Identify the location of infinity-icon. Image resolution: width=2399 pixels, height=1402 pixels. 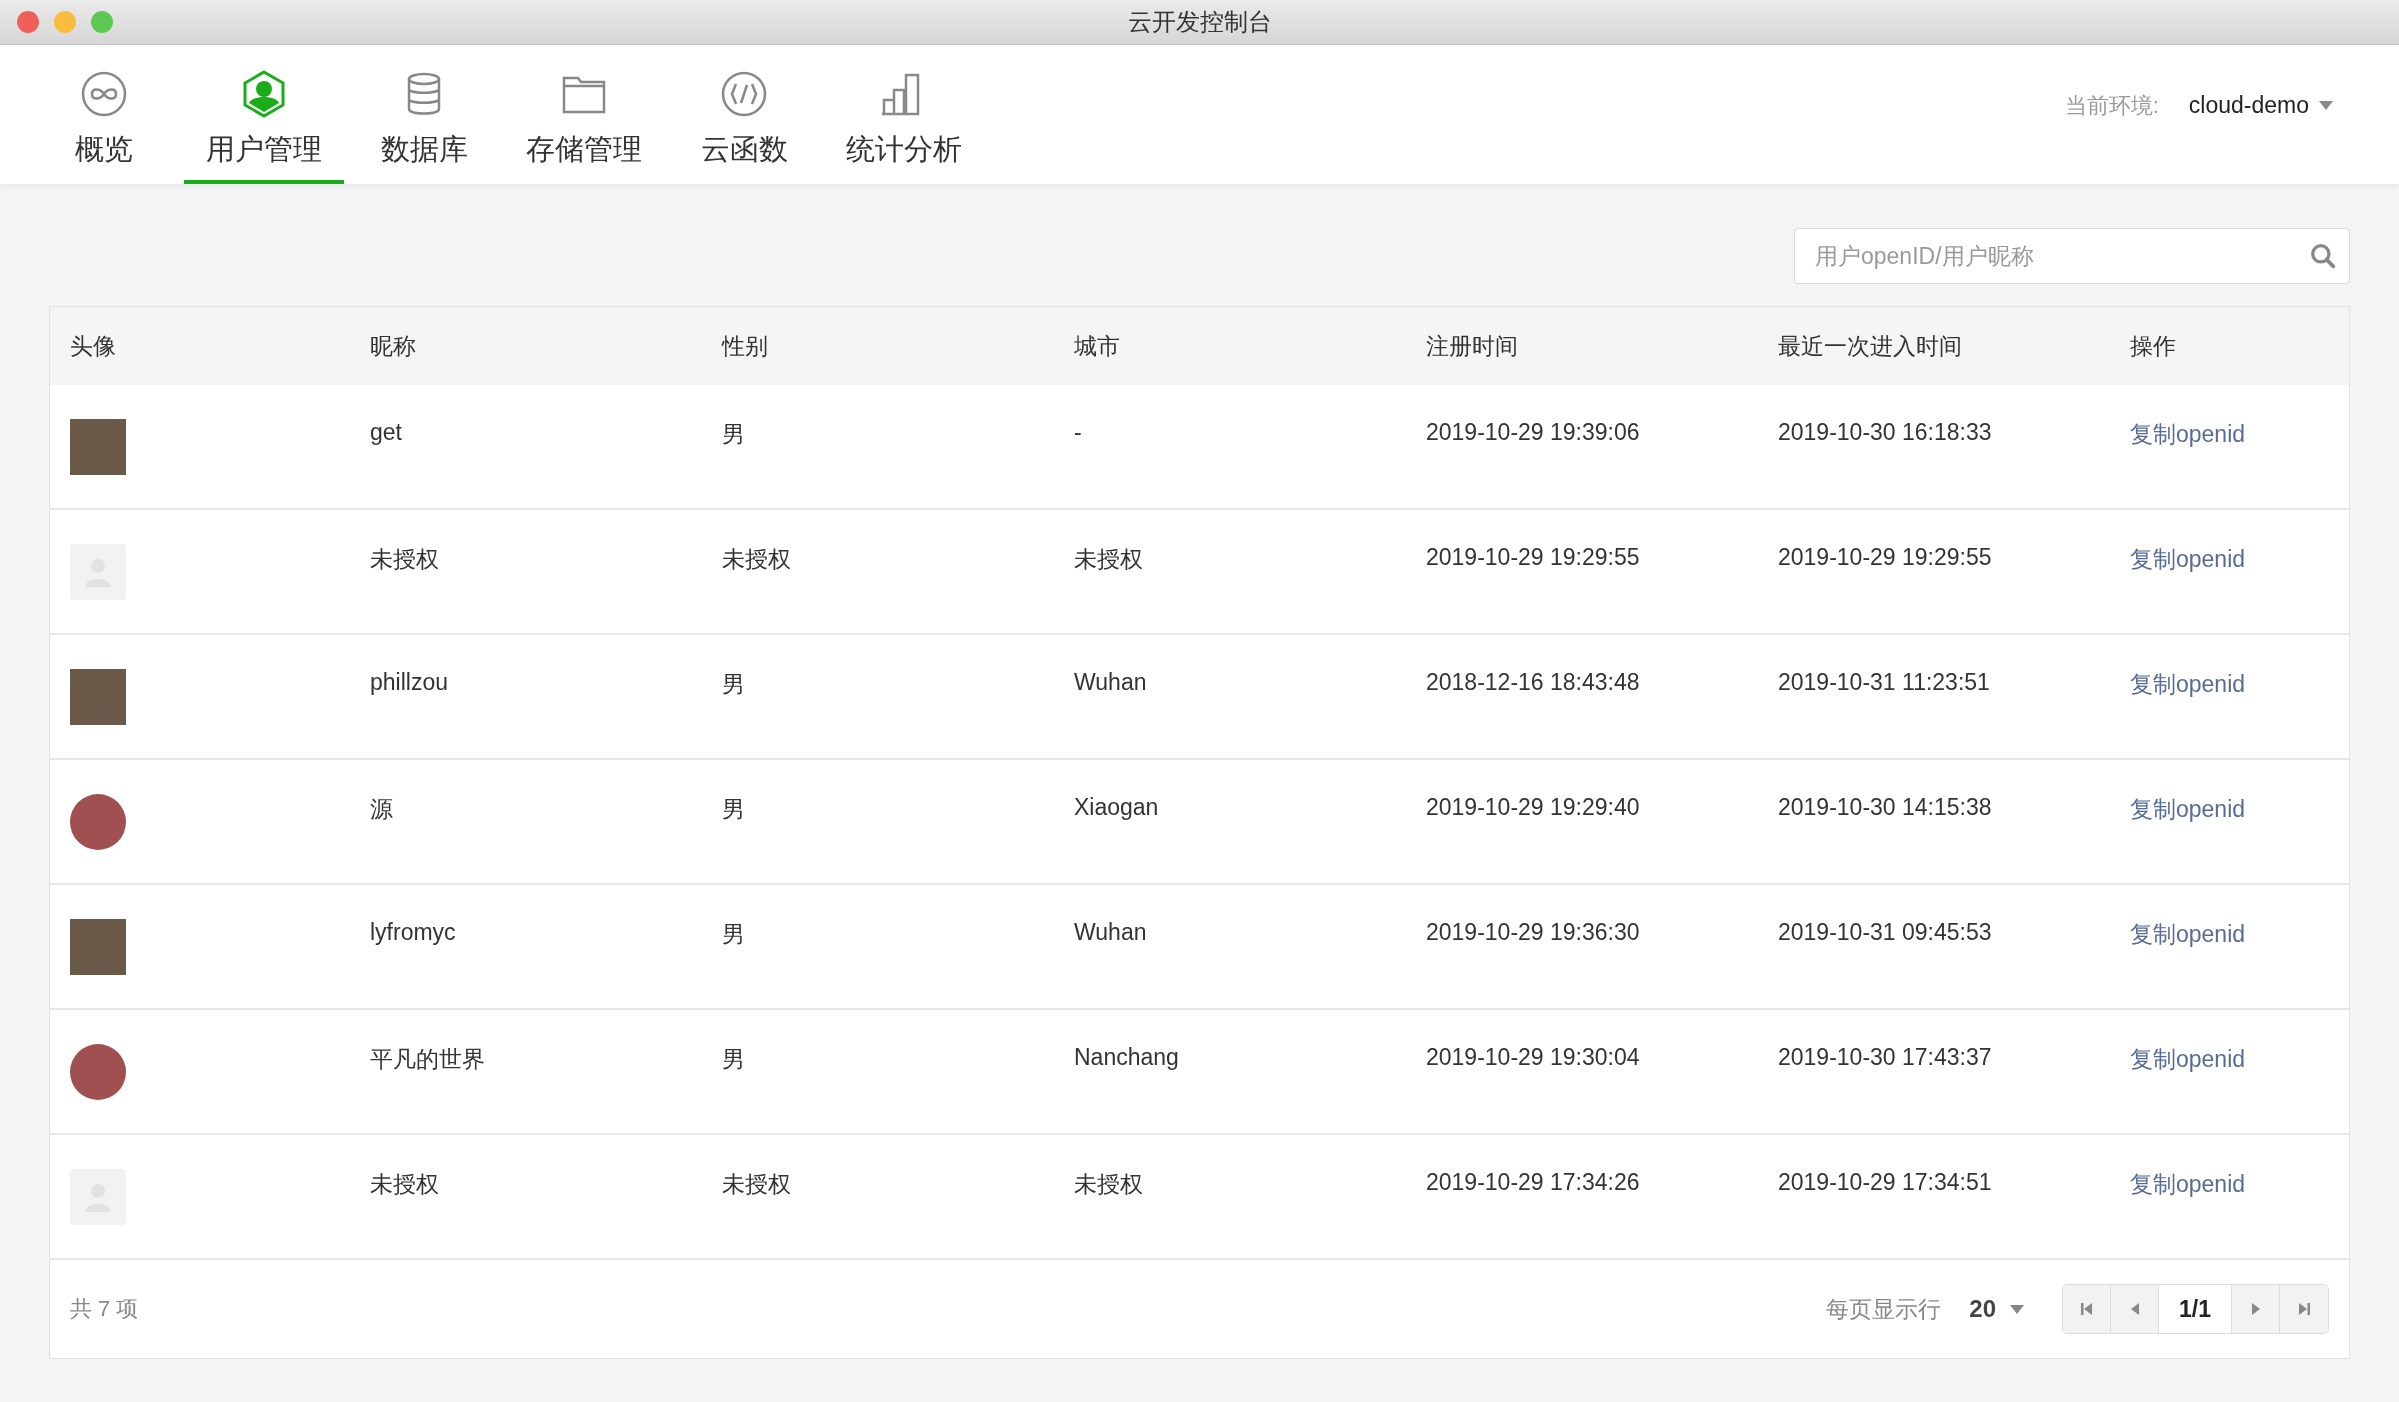
(104, 94).